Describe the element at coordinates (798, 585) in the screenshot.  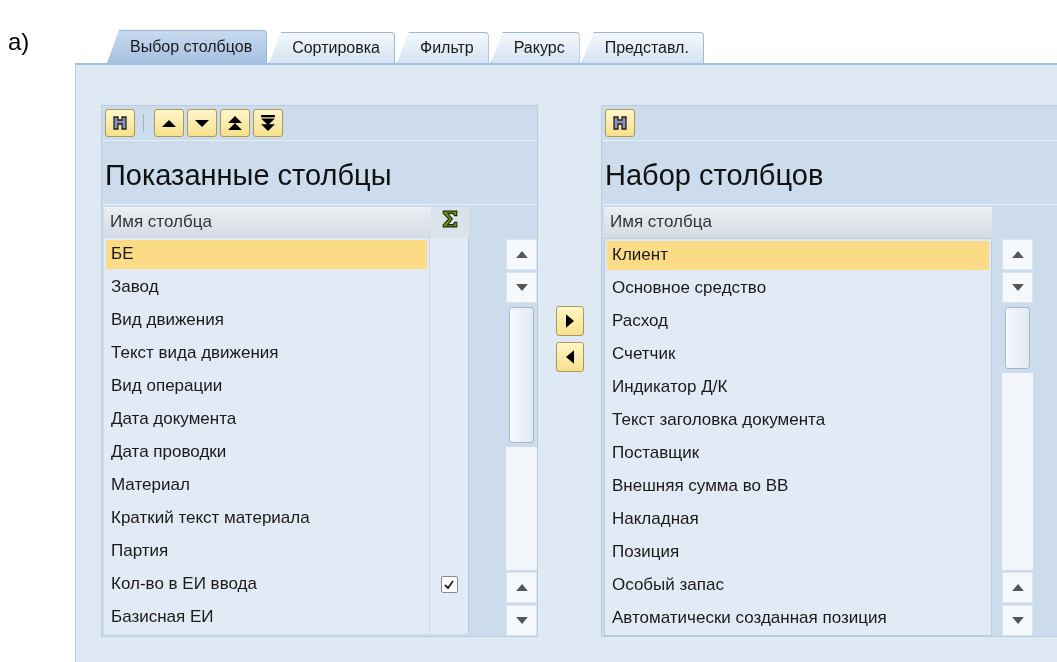
I see `list-item: Особый запас` at that location.